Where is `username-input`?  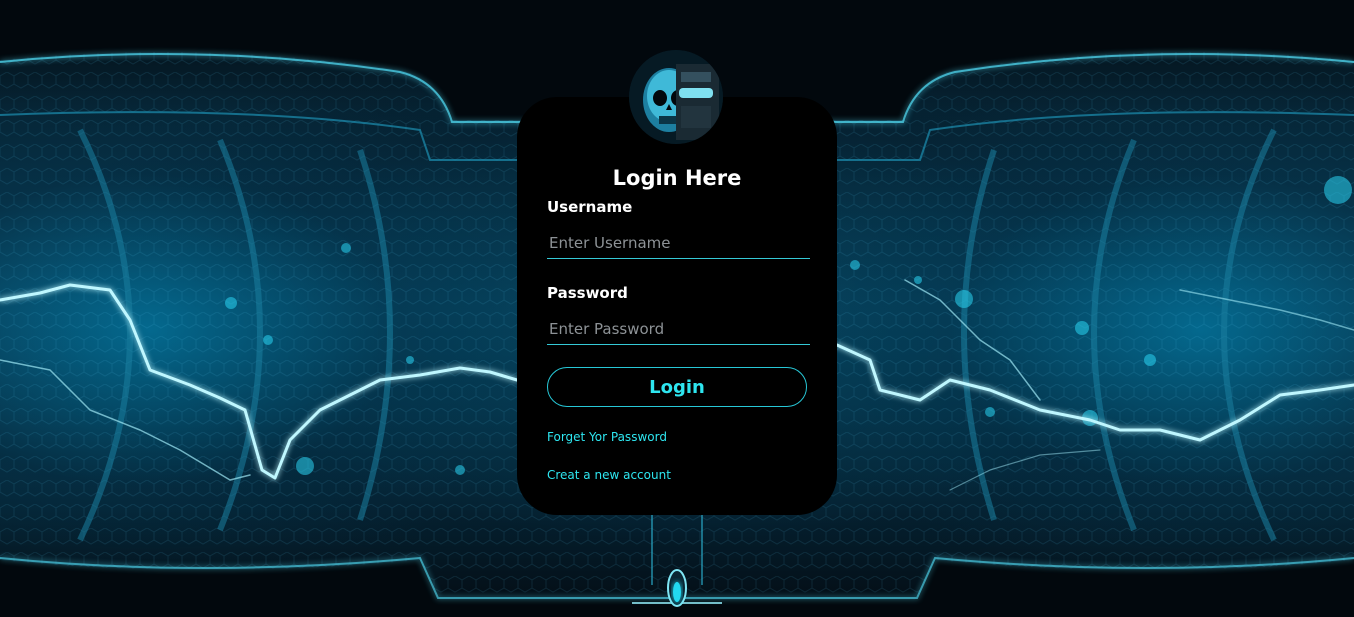 username-input is located at coordinates (678, 243).